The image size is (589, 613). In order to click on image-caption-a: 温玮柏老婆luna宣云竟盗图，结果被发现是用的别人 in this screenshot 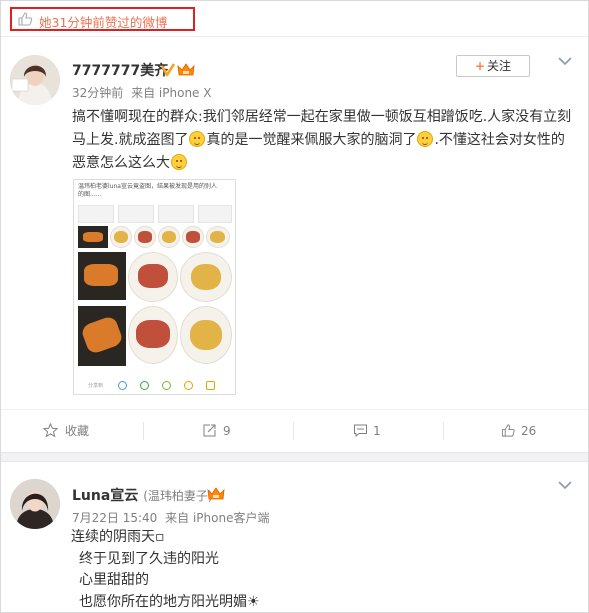, I will do `click(147, 186)`.